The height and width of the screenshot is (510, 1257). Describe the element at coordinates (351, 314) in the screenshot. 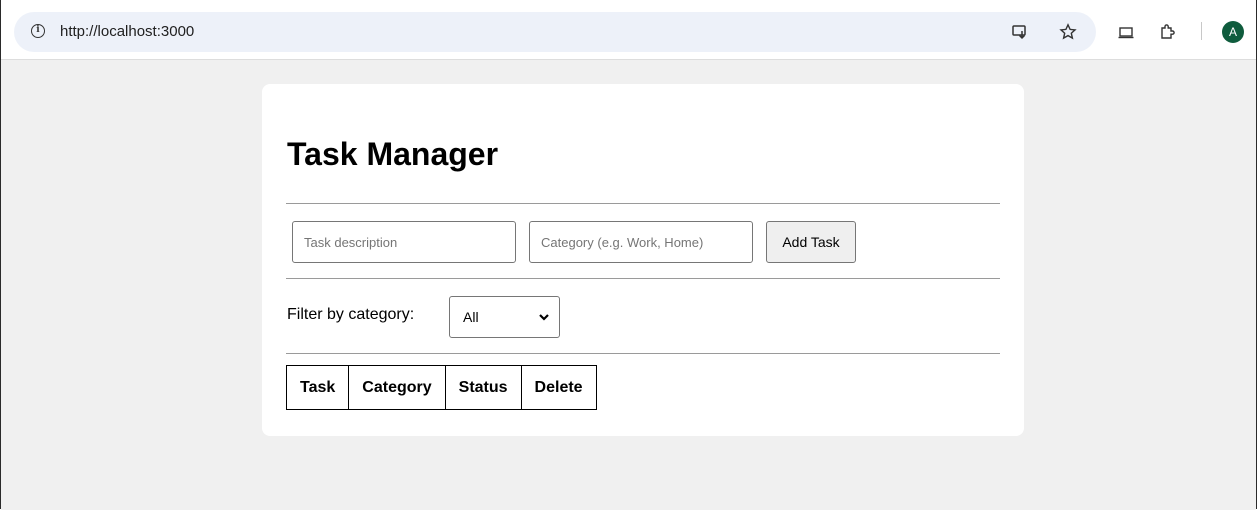

I see `filter-label: Filter by category:` at that location.